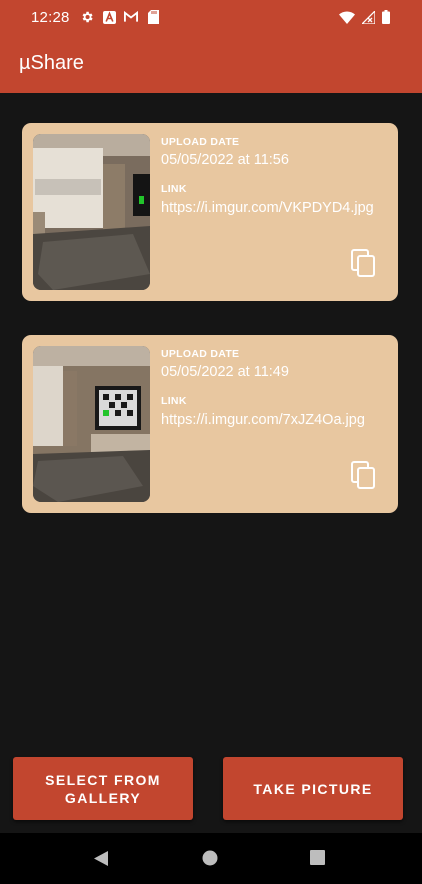 The image size is (422, 884). What do you see at coordinates (225, 160) in the screenshot?
I see `upload-date: 05/05/2022 at 11:56` at bounding box center [225, 160].